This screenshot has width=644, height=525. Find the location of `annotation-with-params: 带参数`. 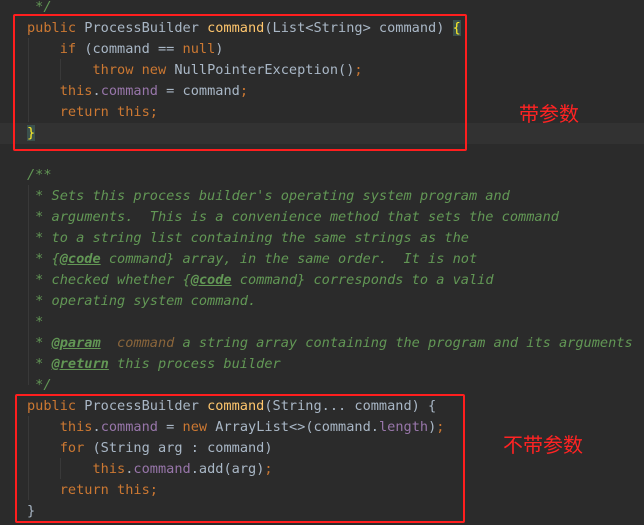

annotation-with-params: 带参数 is located at coordinates (549, 114).